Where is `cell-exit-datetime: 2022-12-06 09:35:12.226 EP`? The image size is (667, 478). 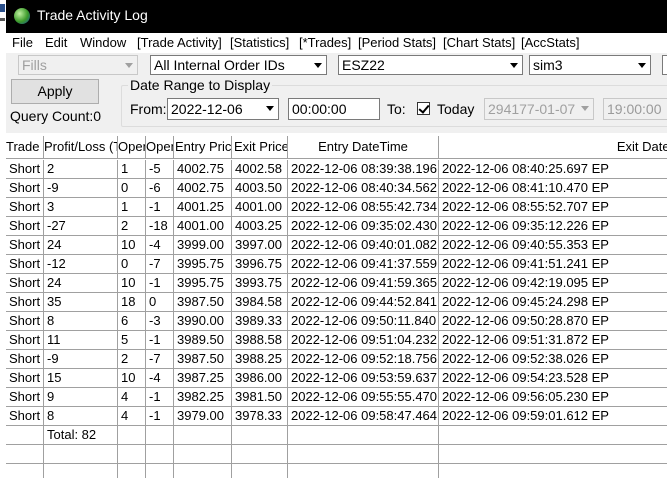
cell-exit-datetime: 2022-12-06 09:35:12.226 EP is located at coordinates (553, 226).